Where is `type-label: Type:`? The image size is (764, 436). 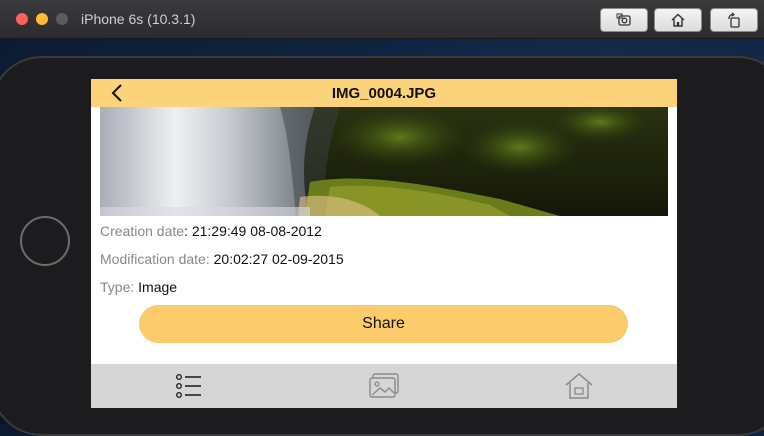
type-label: Type: is located at coordinates (117, 287).